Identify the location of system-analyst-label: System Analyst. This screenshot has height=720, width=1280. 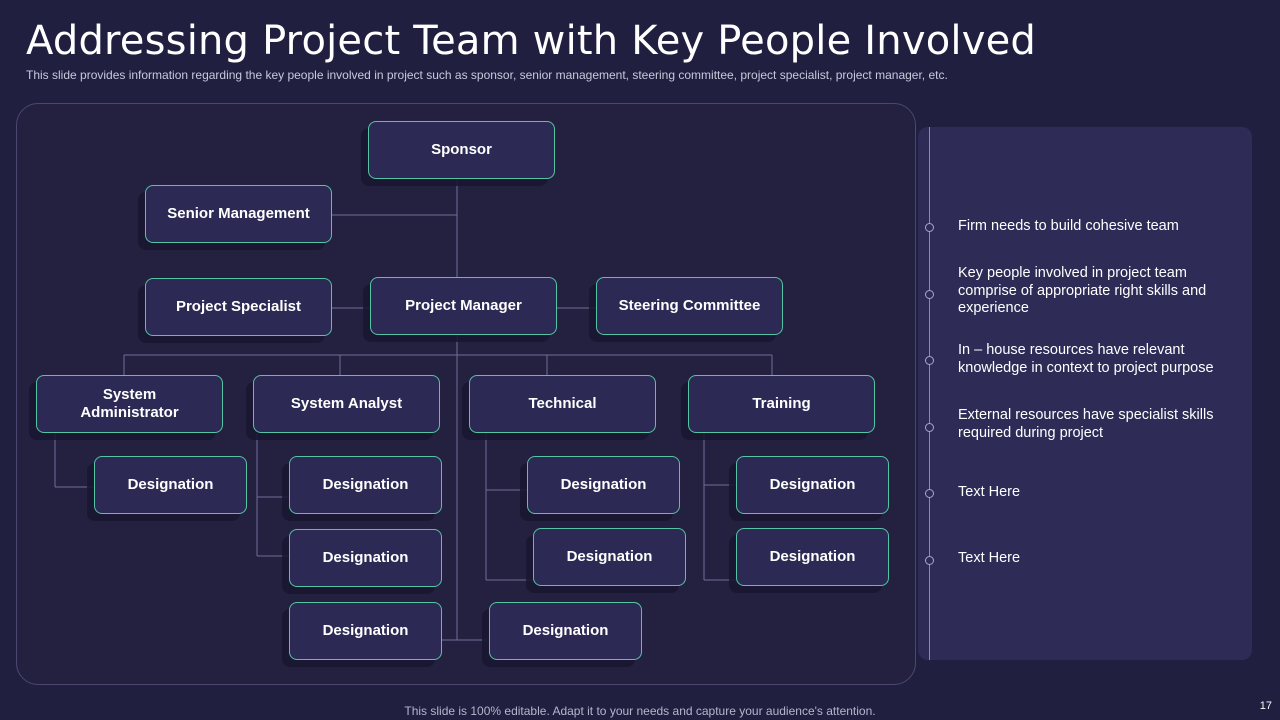
(346, 403).